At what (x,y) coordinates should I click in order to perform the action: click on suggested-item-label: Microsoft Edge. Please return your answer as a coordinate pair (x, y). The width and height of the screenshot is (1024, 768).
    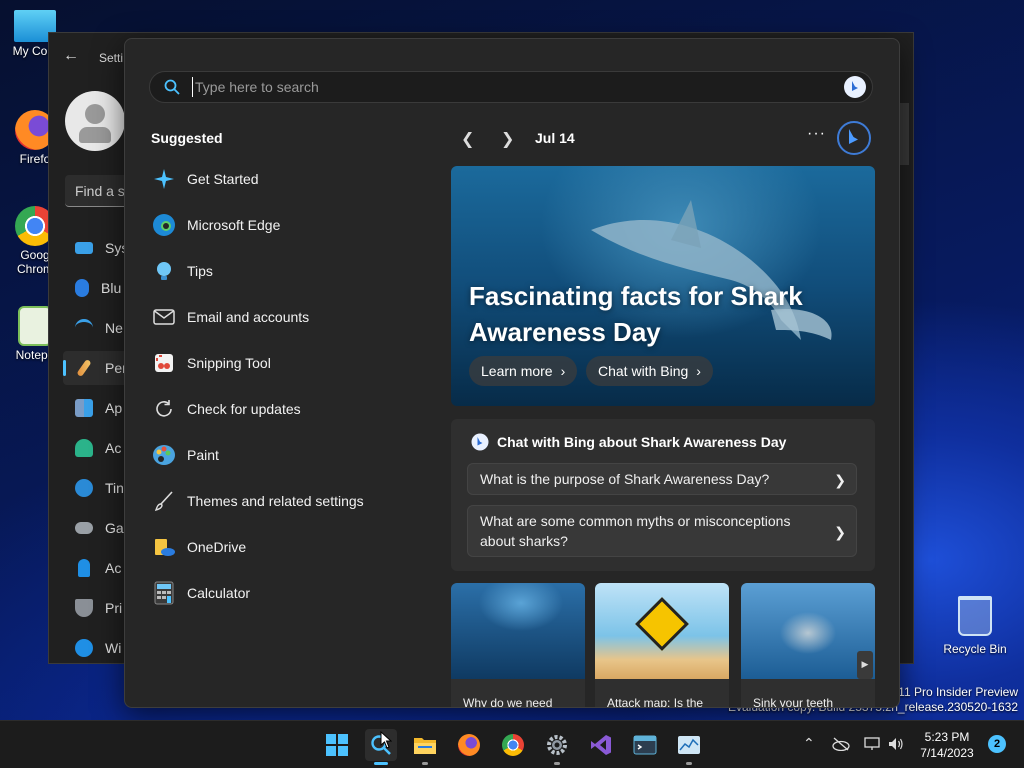
    Looking at the image, I should click on (234, 225).